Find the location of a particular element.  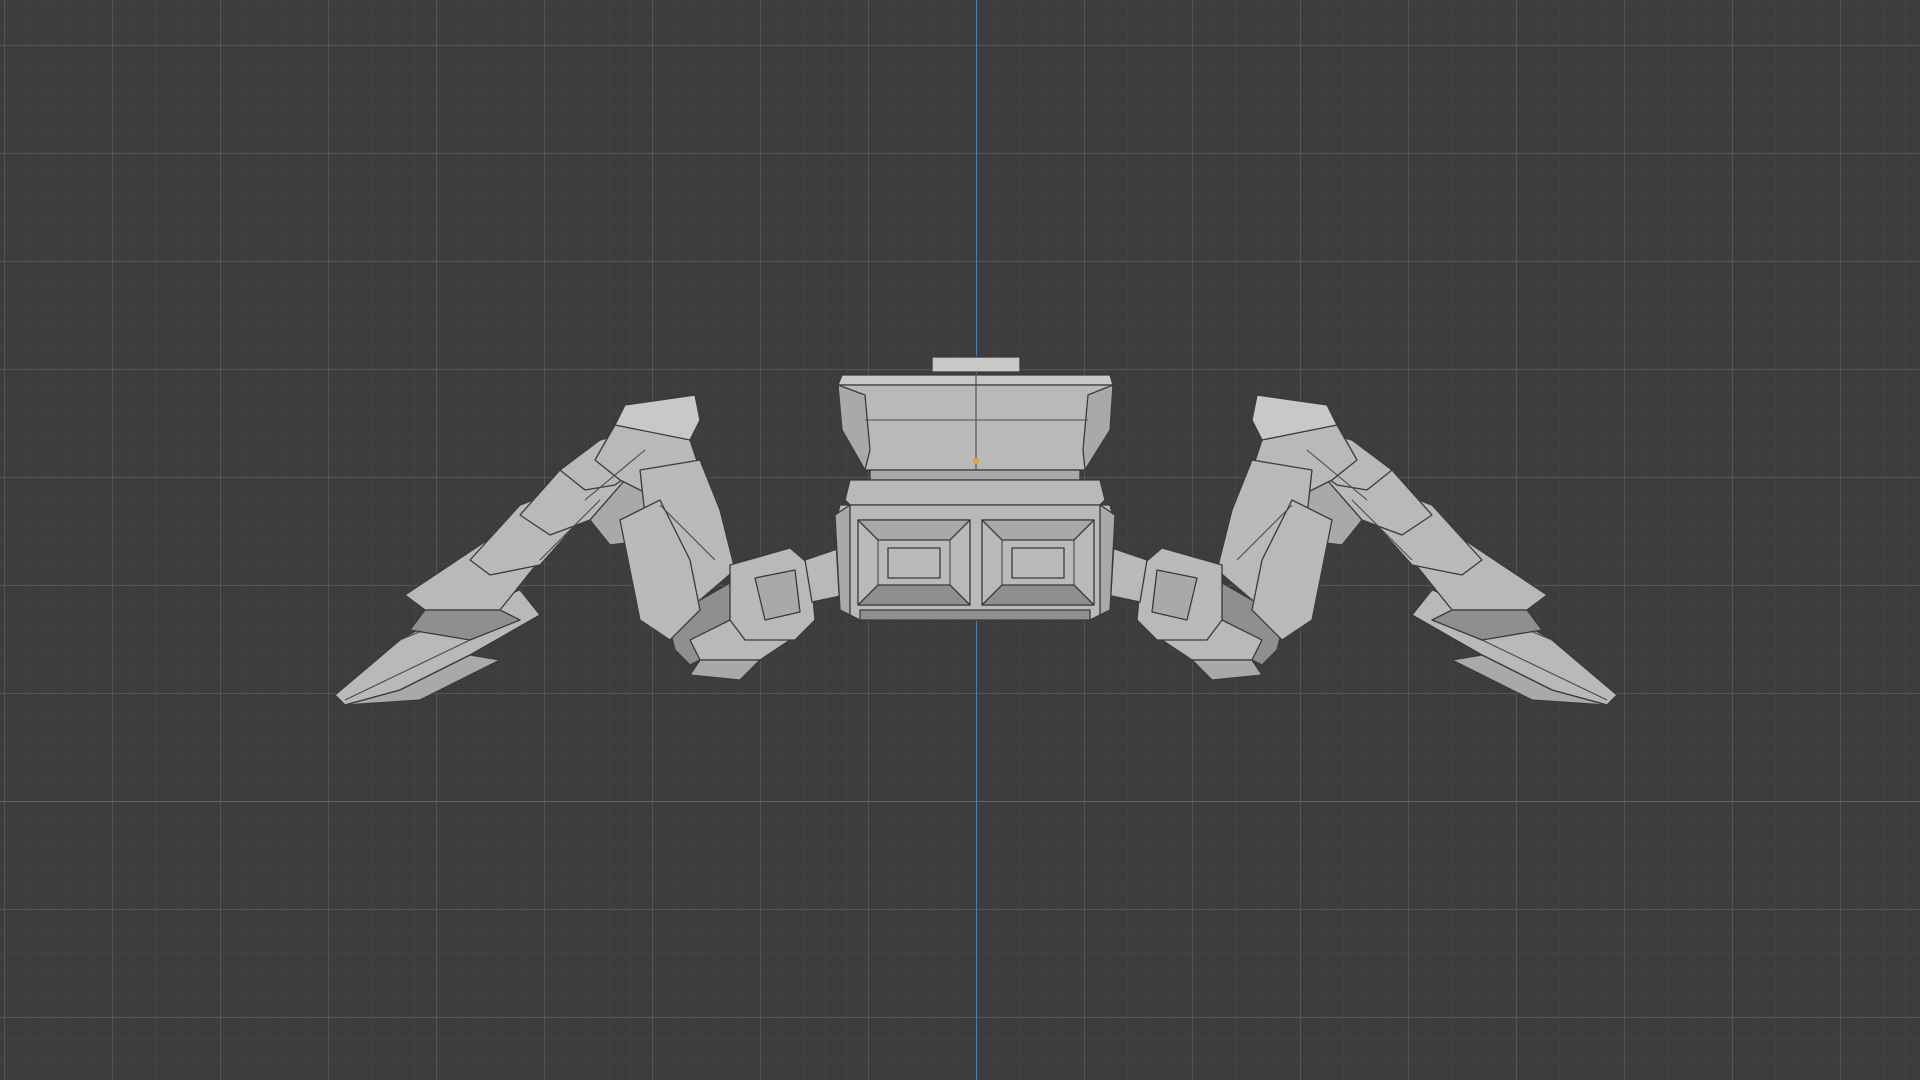

left-leg is located at coordinates (590, 550).